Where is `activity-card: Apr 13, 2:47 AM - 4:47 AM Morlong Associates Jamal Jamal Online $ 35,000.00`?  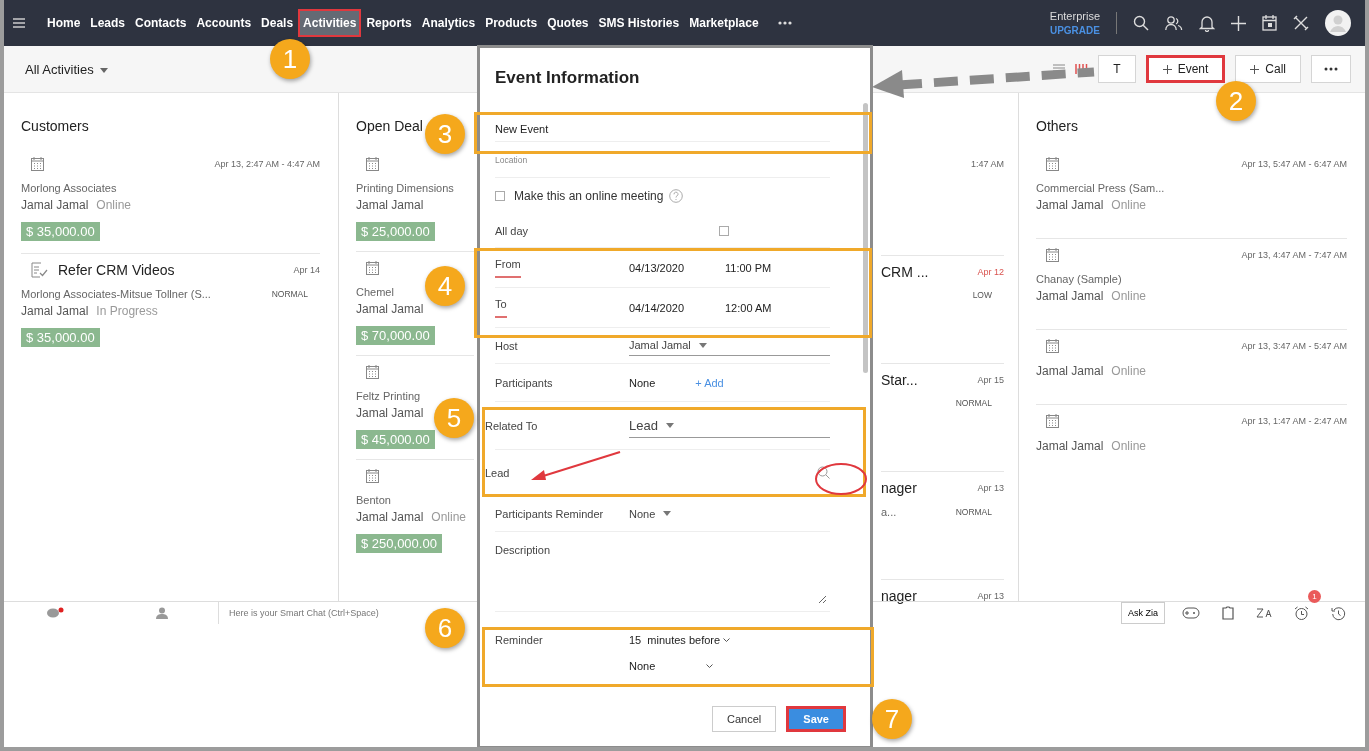 activity-card: Apr 13, 2:47 AM - 4:47 AM Morlong Associates Jamal Jamal Online $ 35,000.00 is located at coordinates (170, 201).